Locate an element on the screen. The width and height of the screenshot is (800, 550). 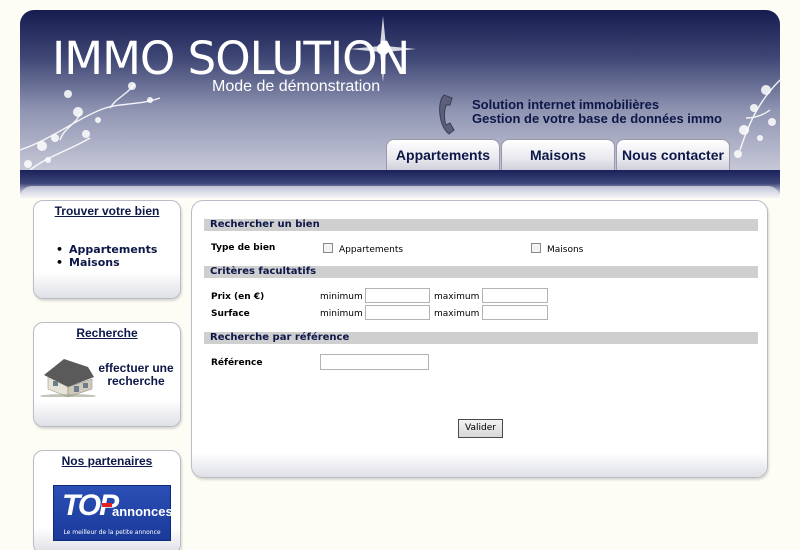
tab-appartements: Appartements is located at coordinates (443, 154).